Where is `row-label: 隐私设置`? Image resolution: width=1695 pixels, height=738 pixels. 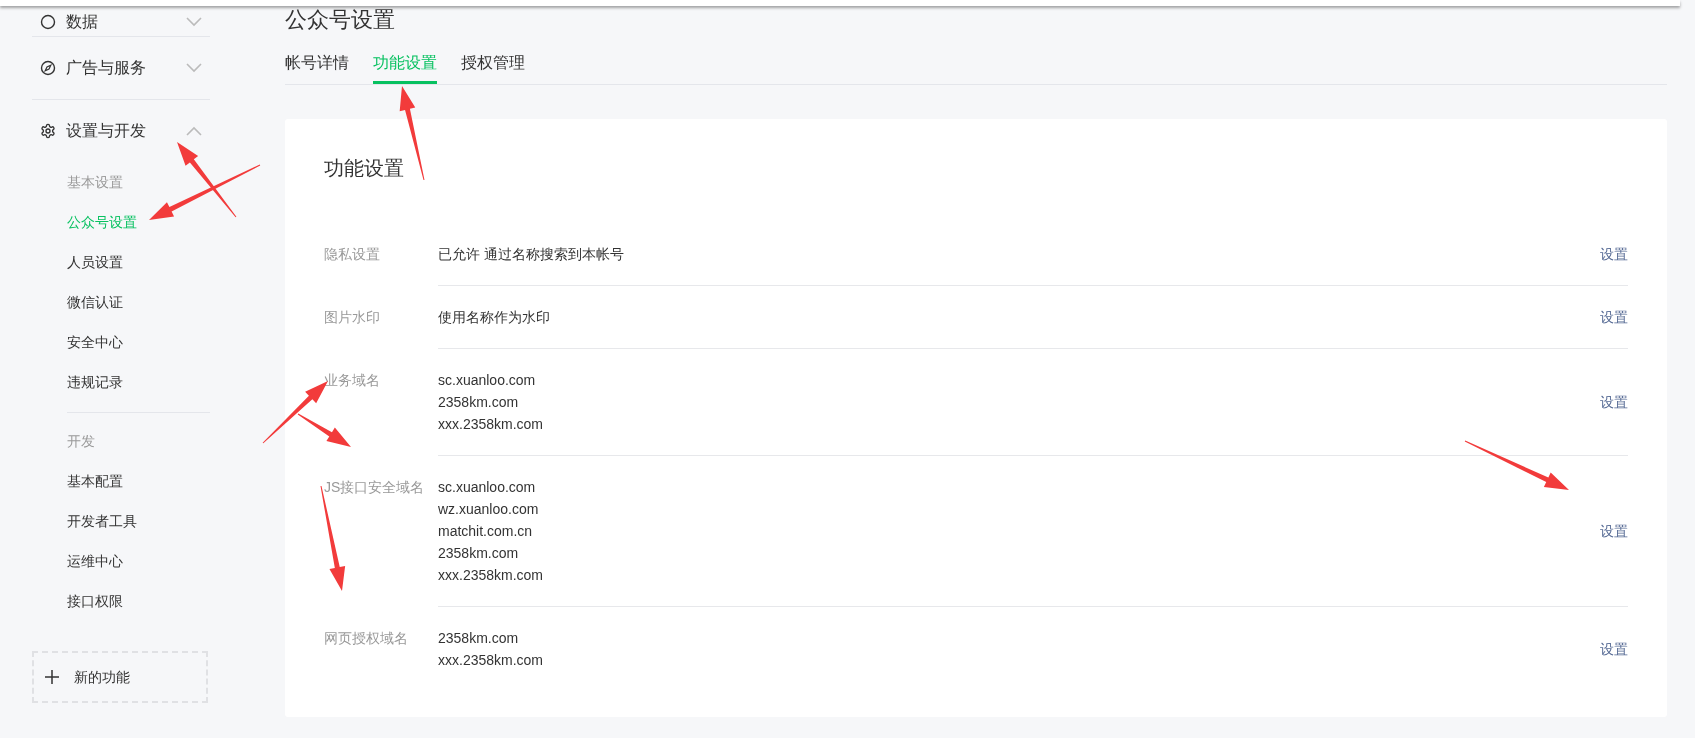 row-label: 隐私设置 is located at coordinates (352, 254).